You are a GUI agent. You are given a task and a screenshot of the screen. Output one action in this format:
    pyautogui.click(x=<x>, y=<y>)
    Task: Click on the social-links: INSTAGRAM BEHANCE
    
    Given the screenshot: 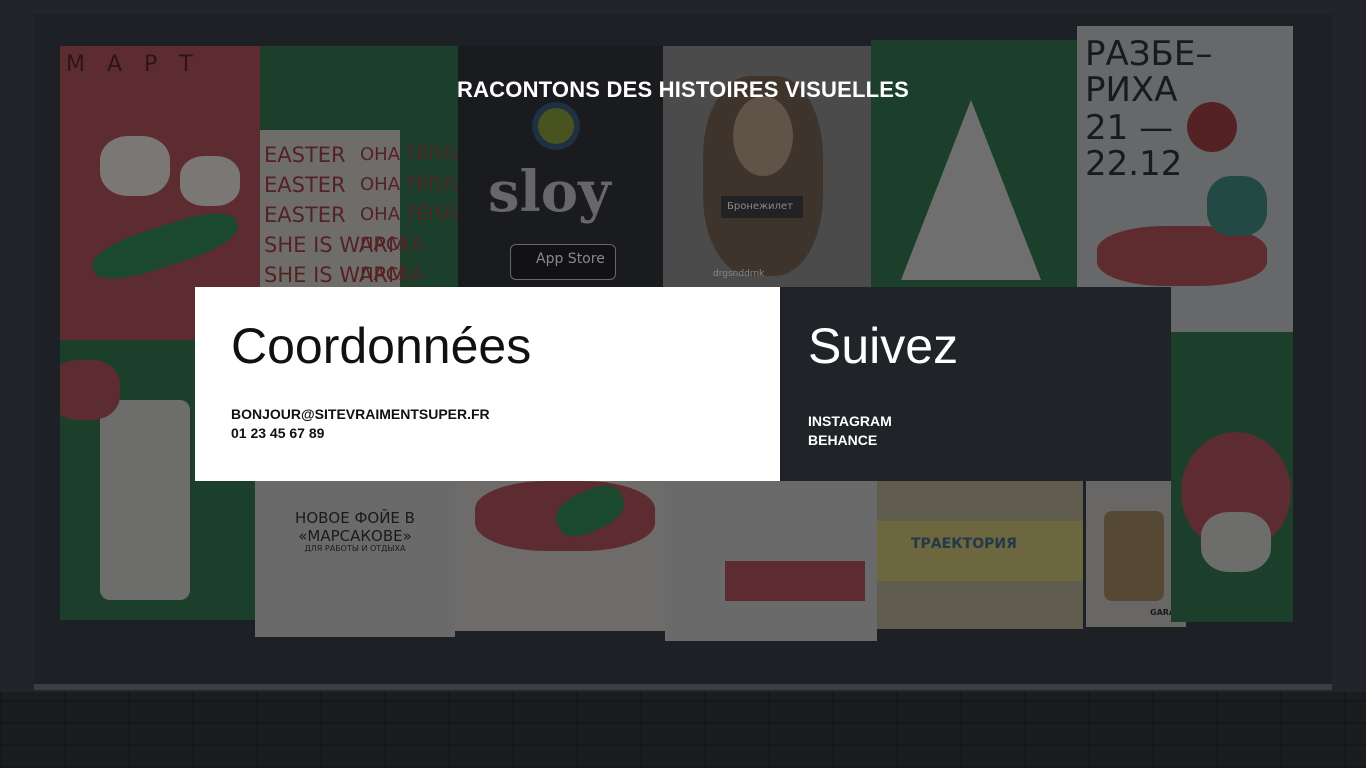 What is the action you would take?
    pyautogui.click(x=975, y=431)
    